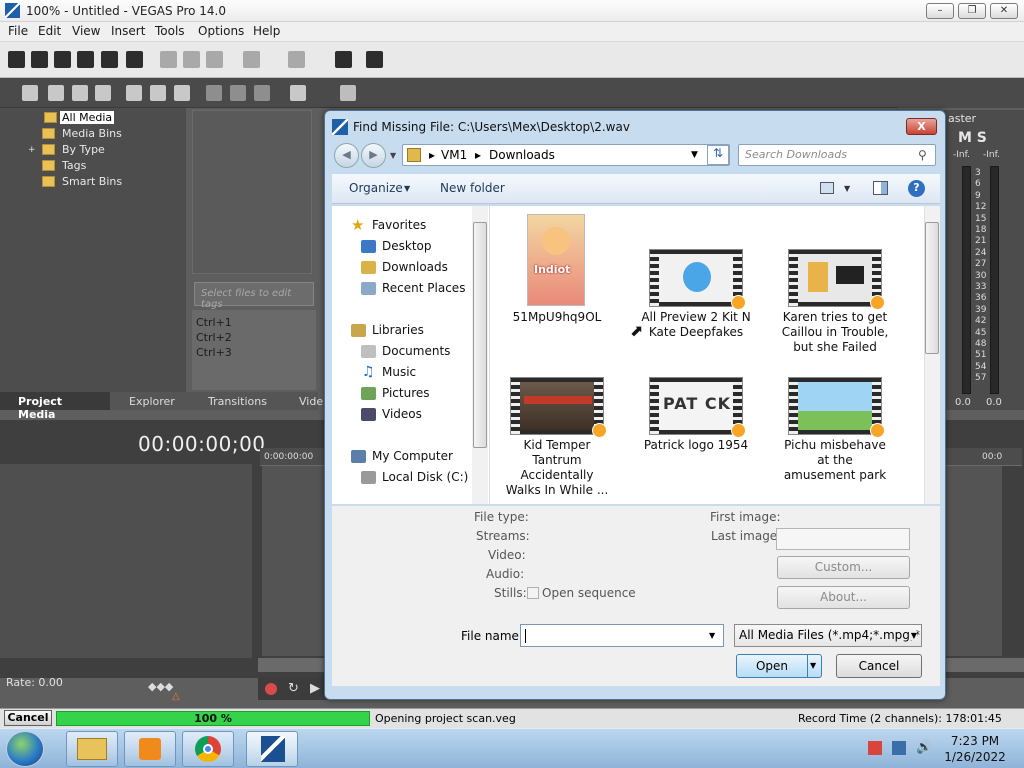  What do you see at coordinates (697, 407) in the screenshot?
I see `video-thumbnail-icon: PAT CK` at bounding box center [697, 407].